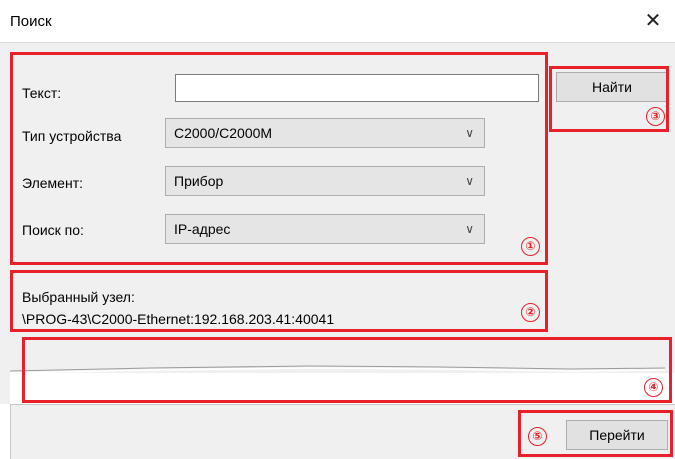 The height and width of the screenshot is (459, 675). Describe the element at coordinates (537, 436) in the screenshot. I see `annotation-badge-5: ⑤` at that location.